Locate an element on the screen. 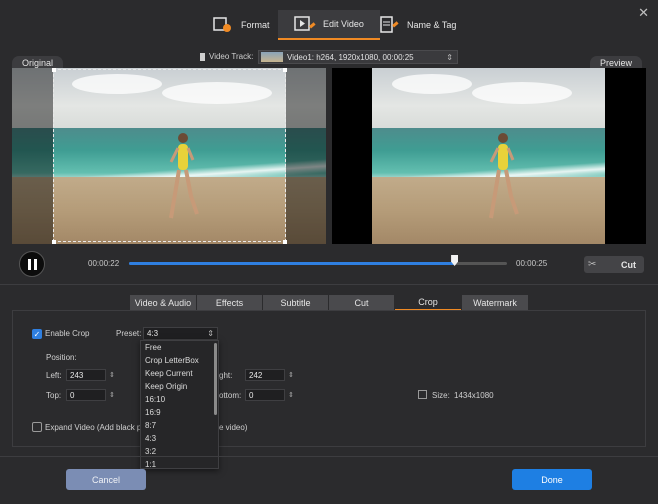 This screenshot has width=658, height=504. preview-frame is located at coordinates (488, 156).